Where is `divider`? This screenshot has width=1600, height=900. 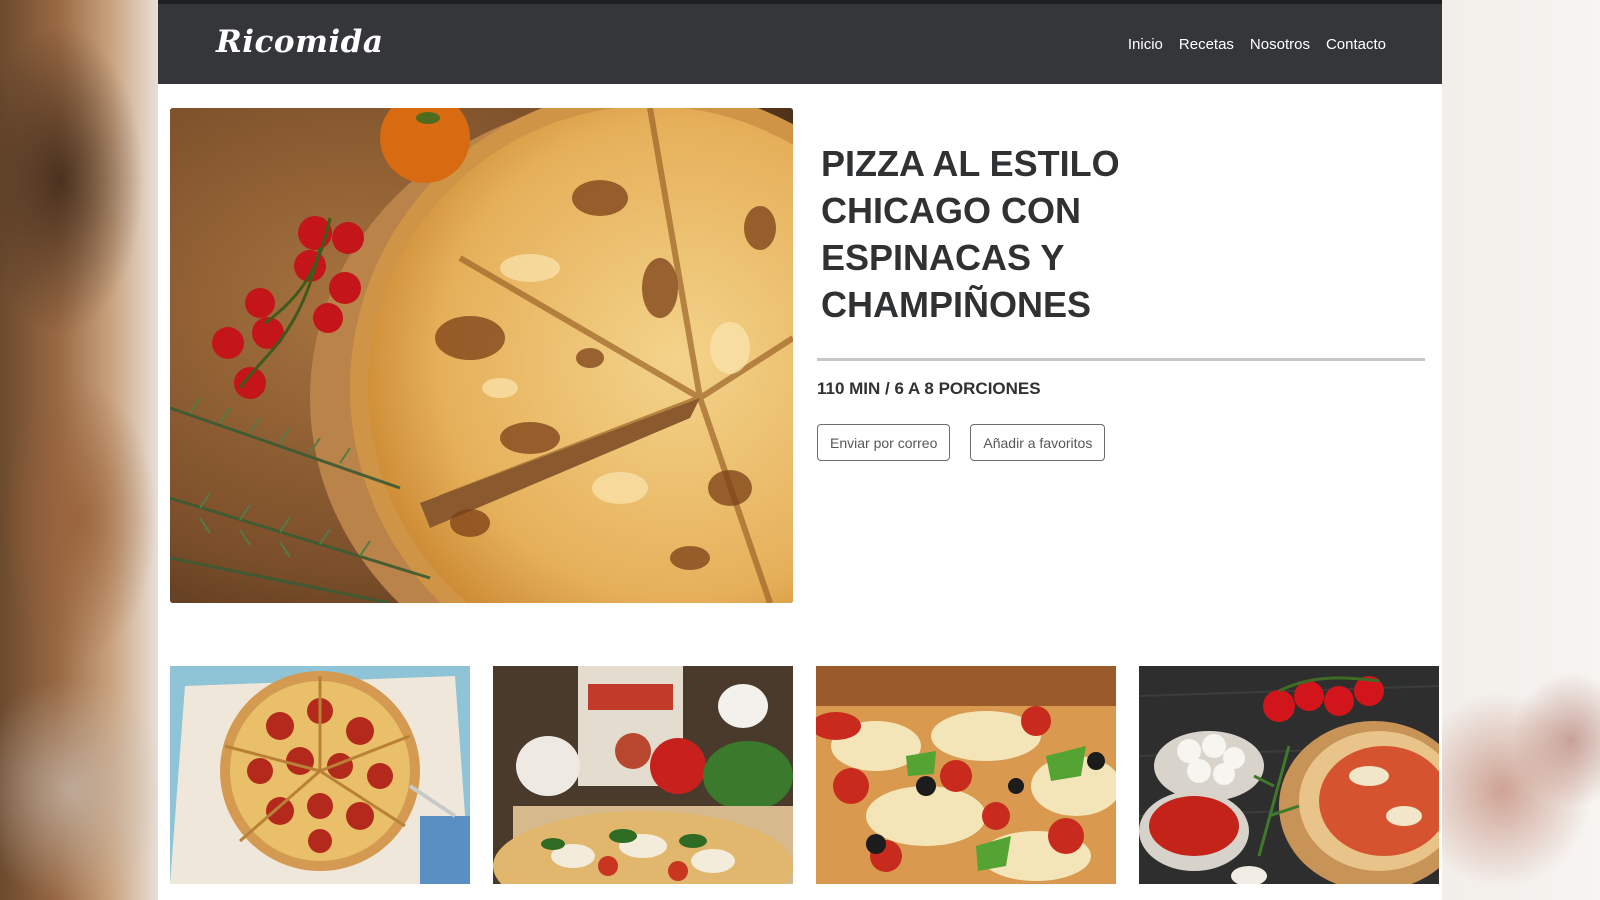 divider is located at coordinates (1121, 359).